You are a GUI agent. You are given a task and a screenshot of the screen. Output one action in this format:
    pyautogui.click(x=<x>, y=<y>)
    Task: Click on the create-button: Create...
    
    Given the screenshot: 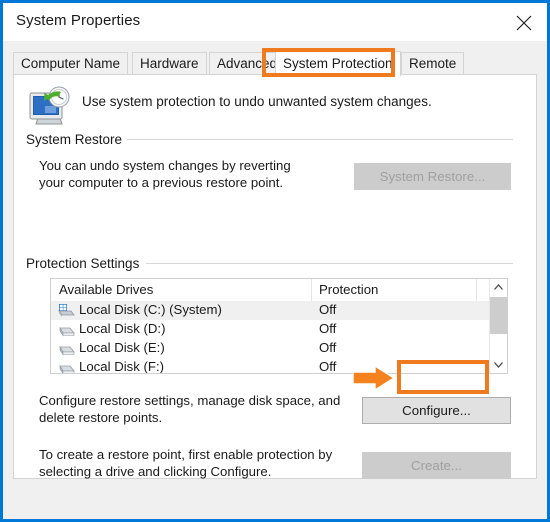 What is the action you would take?
    pyautogui.click(x=436, y=465)
    